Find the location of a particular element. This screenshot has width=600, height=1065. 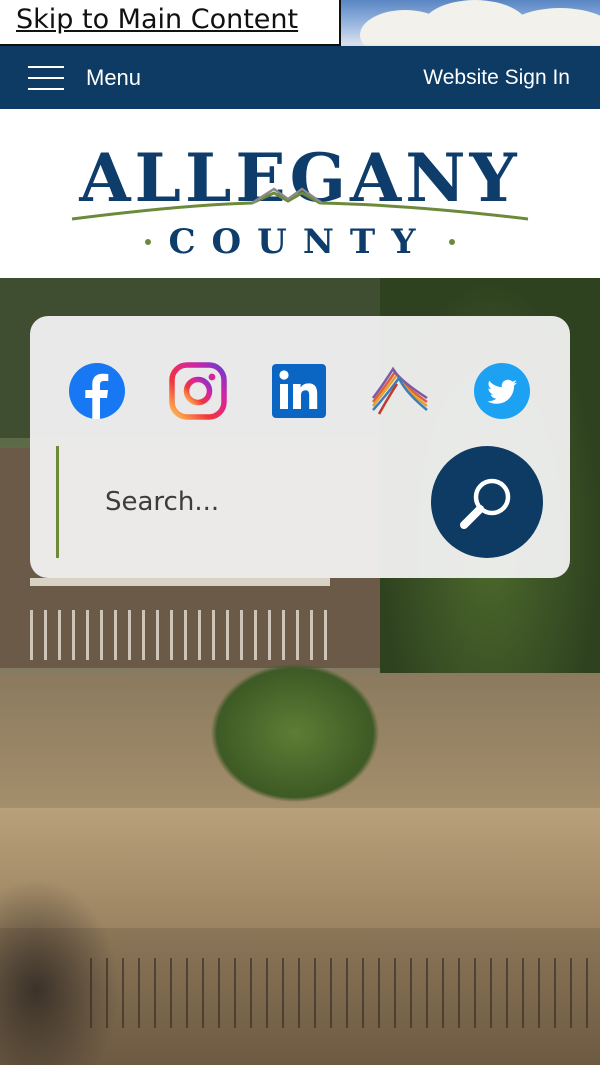

search-icon is located at coordinates (485, 503).